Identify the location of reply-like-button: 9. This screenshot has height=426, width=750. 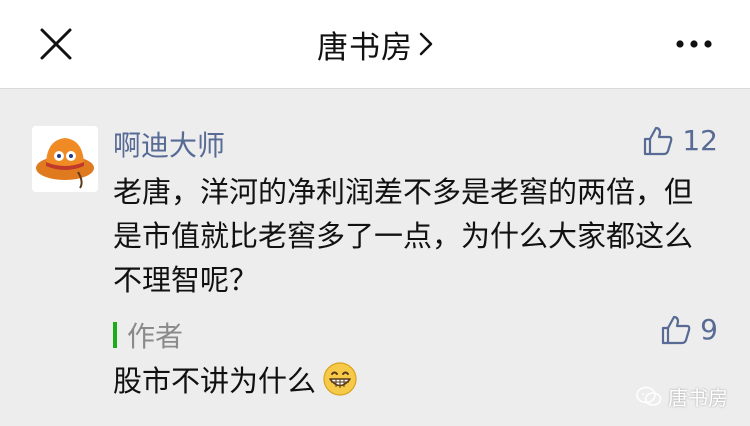
(689, 329).